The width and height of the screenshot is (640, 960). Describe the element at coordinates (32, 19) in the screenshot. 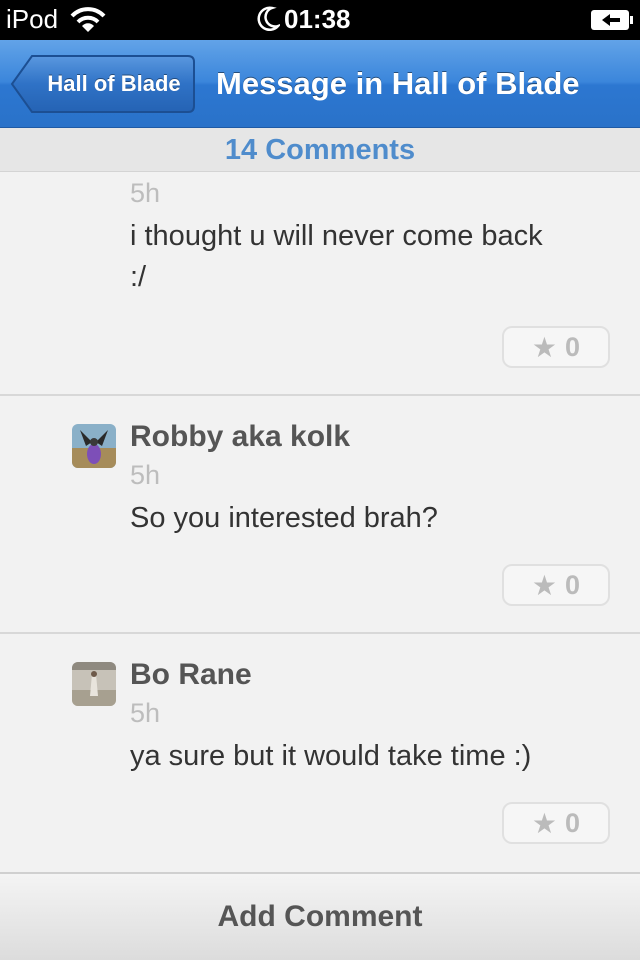

I see `carrier-label: iPod` at that location.